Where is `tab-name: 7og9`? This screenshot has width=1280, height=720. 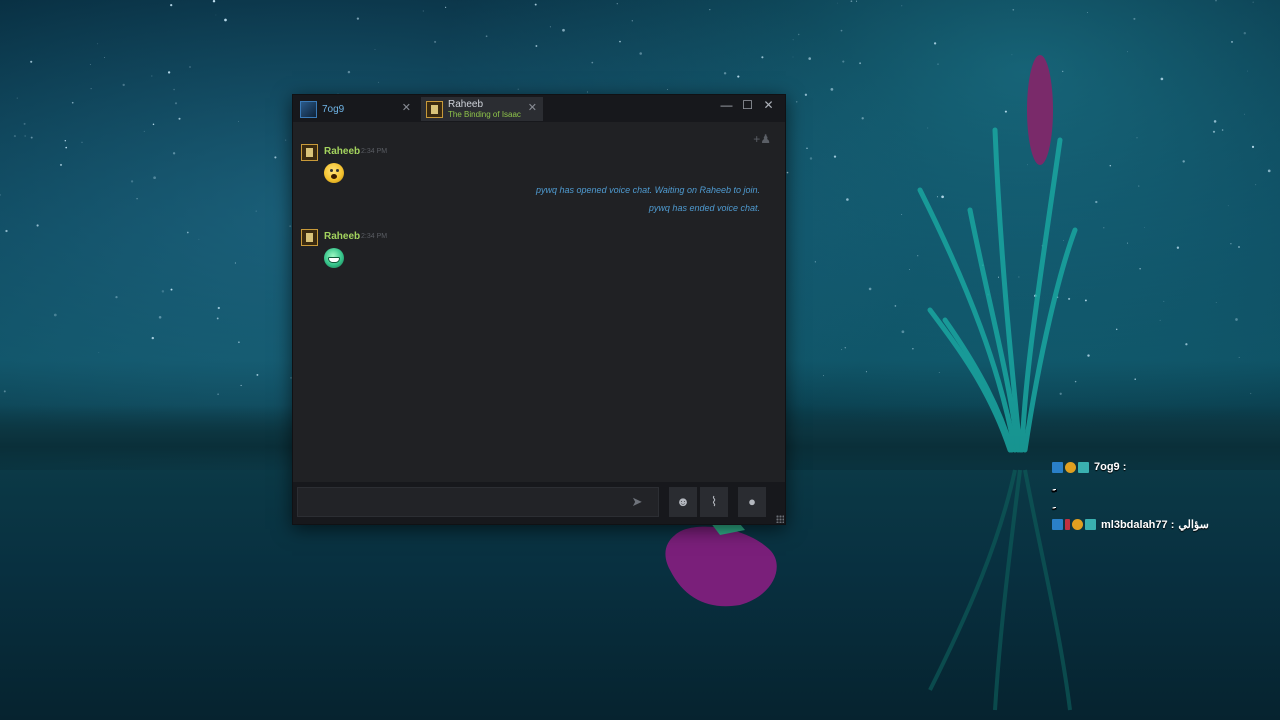 tab-name: 7og9 is located at coordinates (333, 109).